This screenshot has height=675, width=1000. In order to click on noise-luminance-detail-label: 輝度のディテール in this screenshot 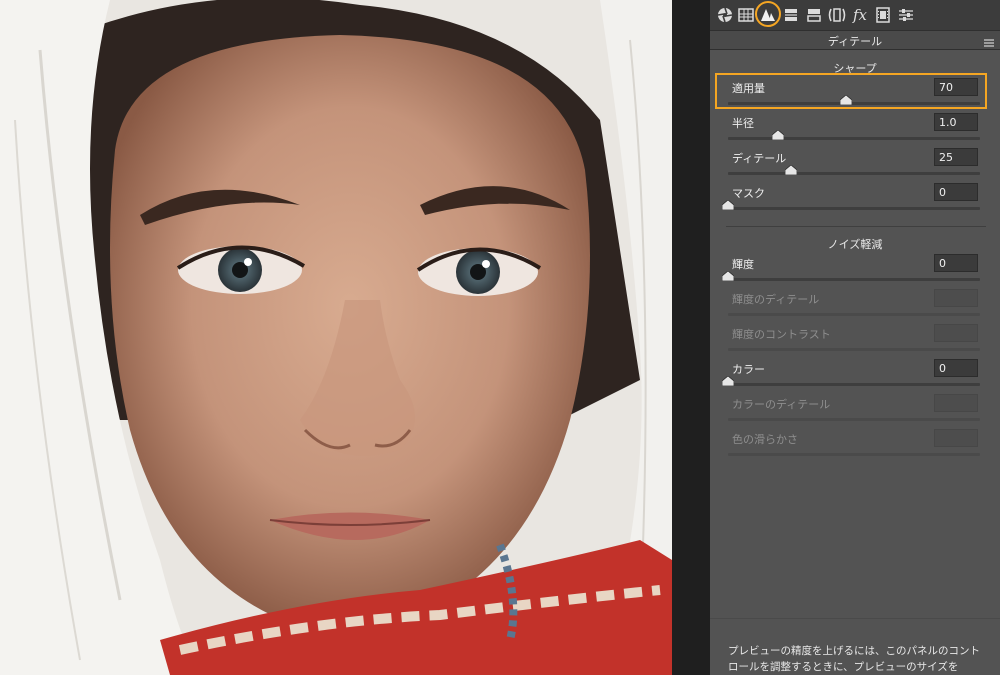, I will do `click(776, 299)`.